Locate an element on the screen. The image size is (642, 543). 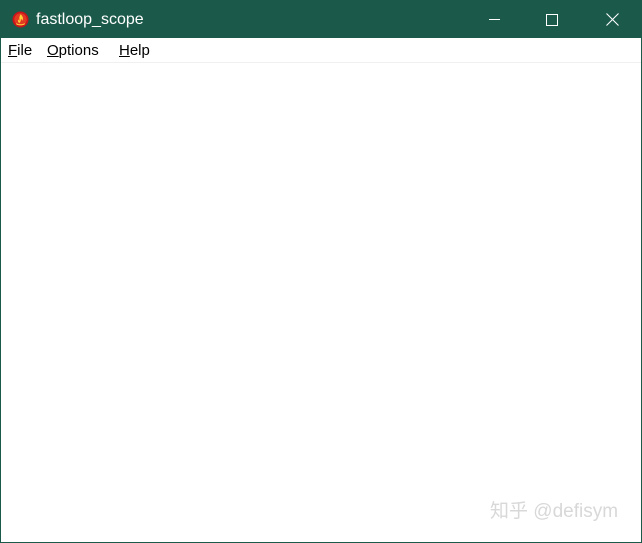
close-icon is located at coordinates (612, 19).